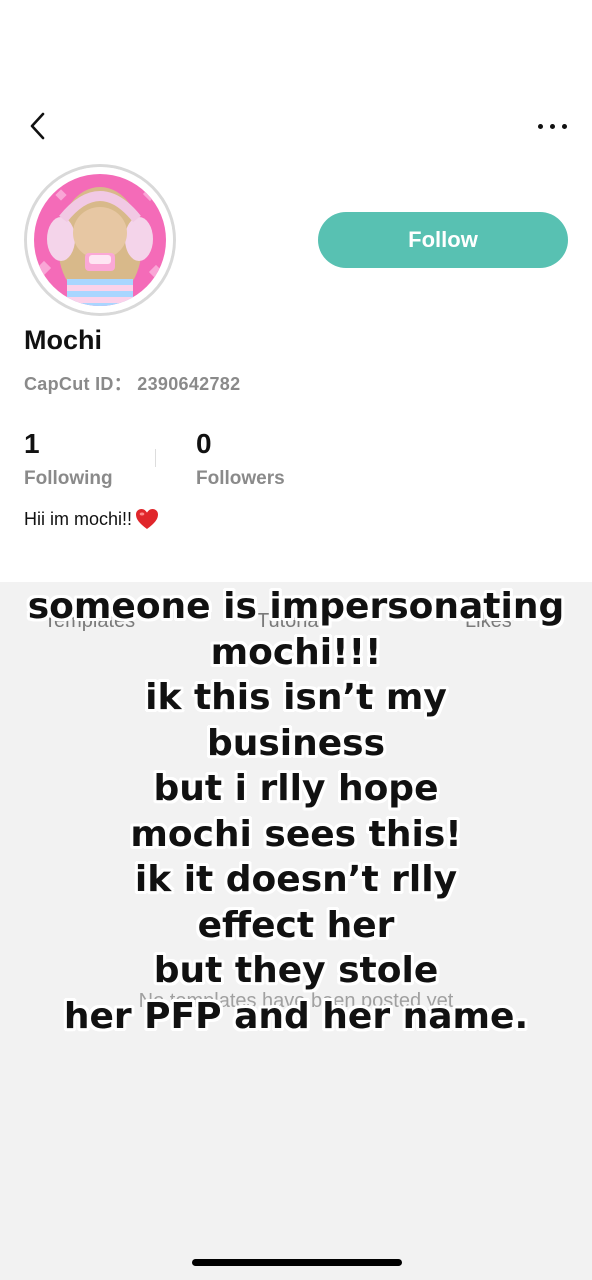 The height and width of the screenshot is (1280, 592). I want to click on followers-label: Followers, so click(240, 479).